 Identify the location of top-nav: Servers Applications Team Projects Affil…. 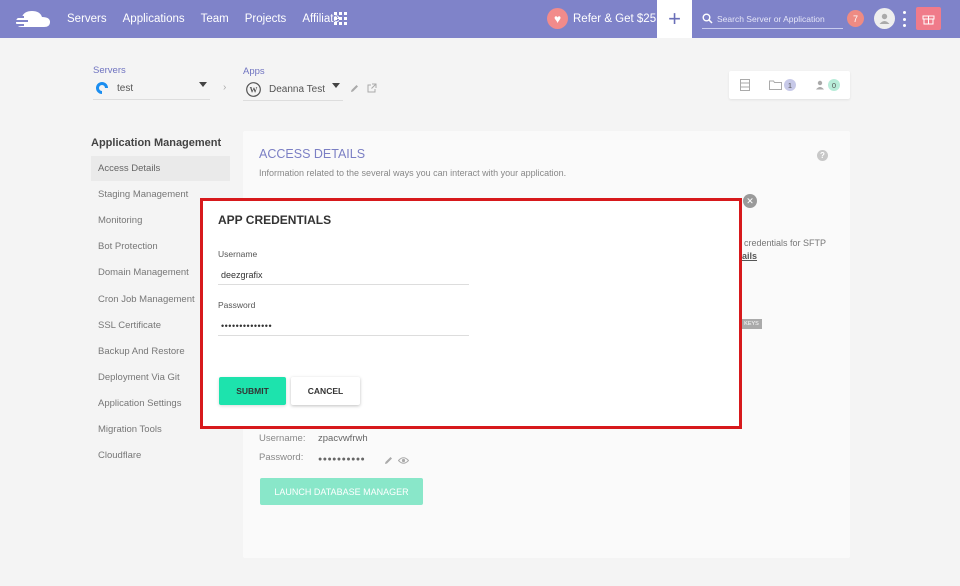
(480, 19).